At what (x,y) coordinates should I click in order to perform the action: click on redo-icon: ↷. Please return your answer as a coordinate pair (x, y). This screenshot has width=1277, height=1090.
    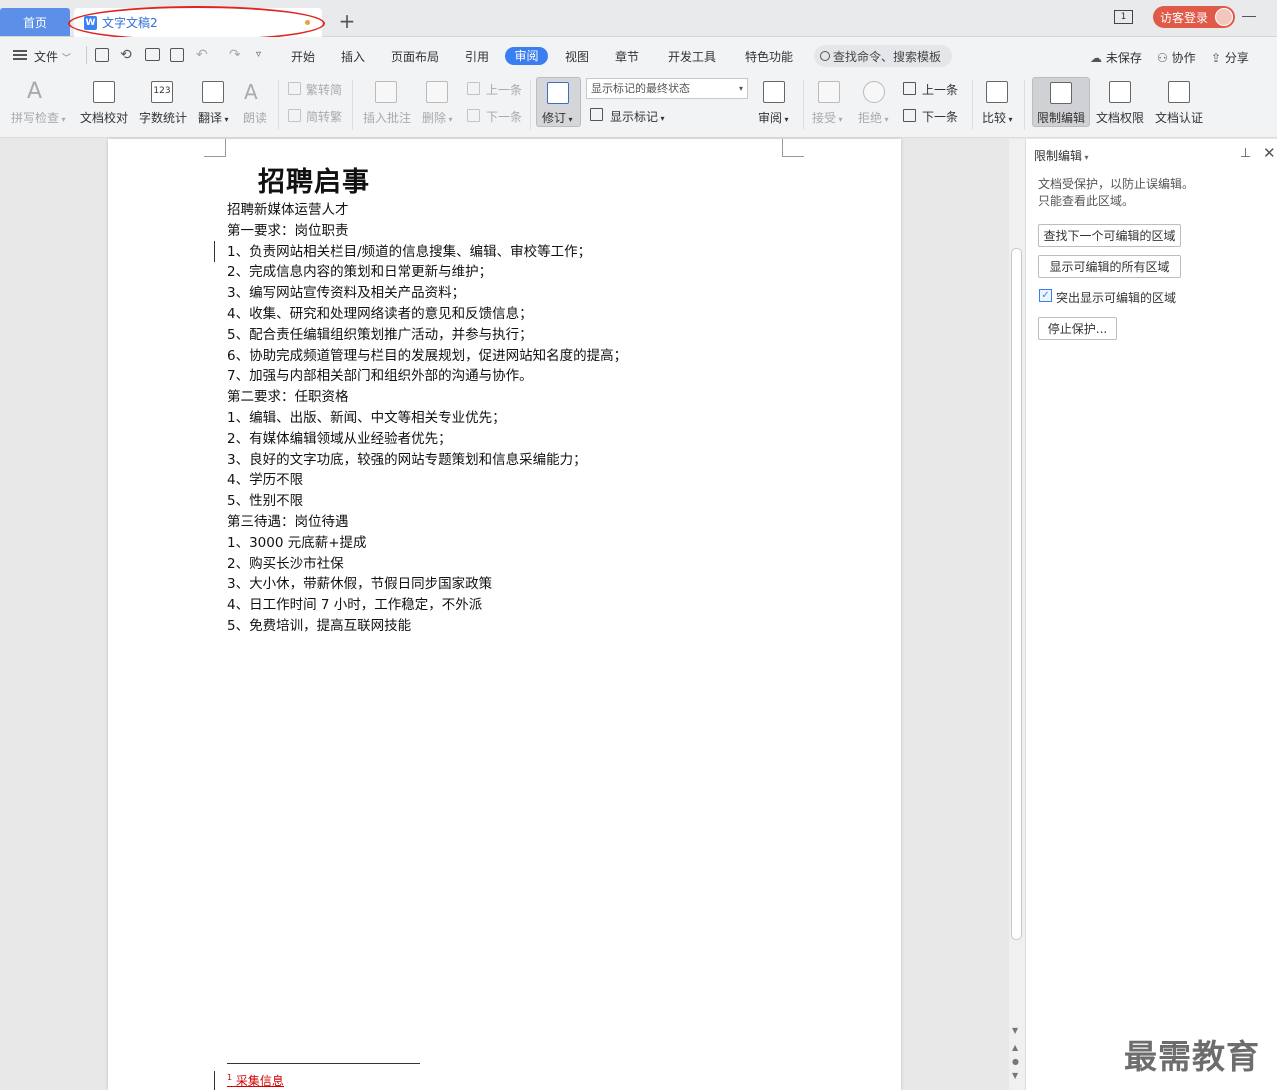
    Looking at the image, I should click on (235, 55).